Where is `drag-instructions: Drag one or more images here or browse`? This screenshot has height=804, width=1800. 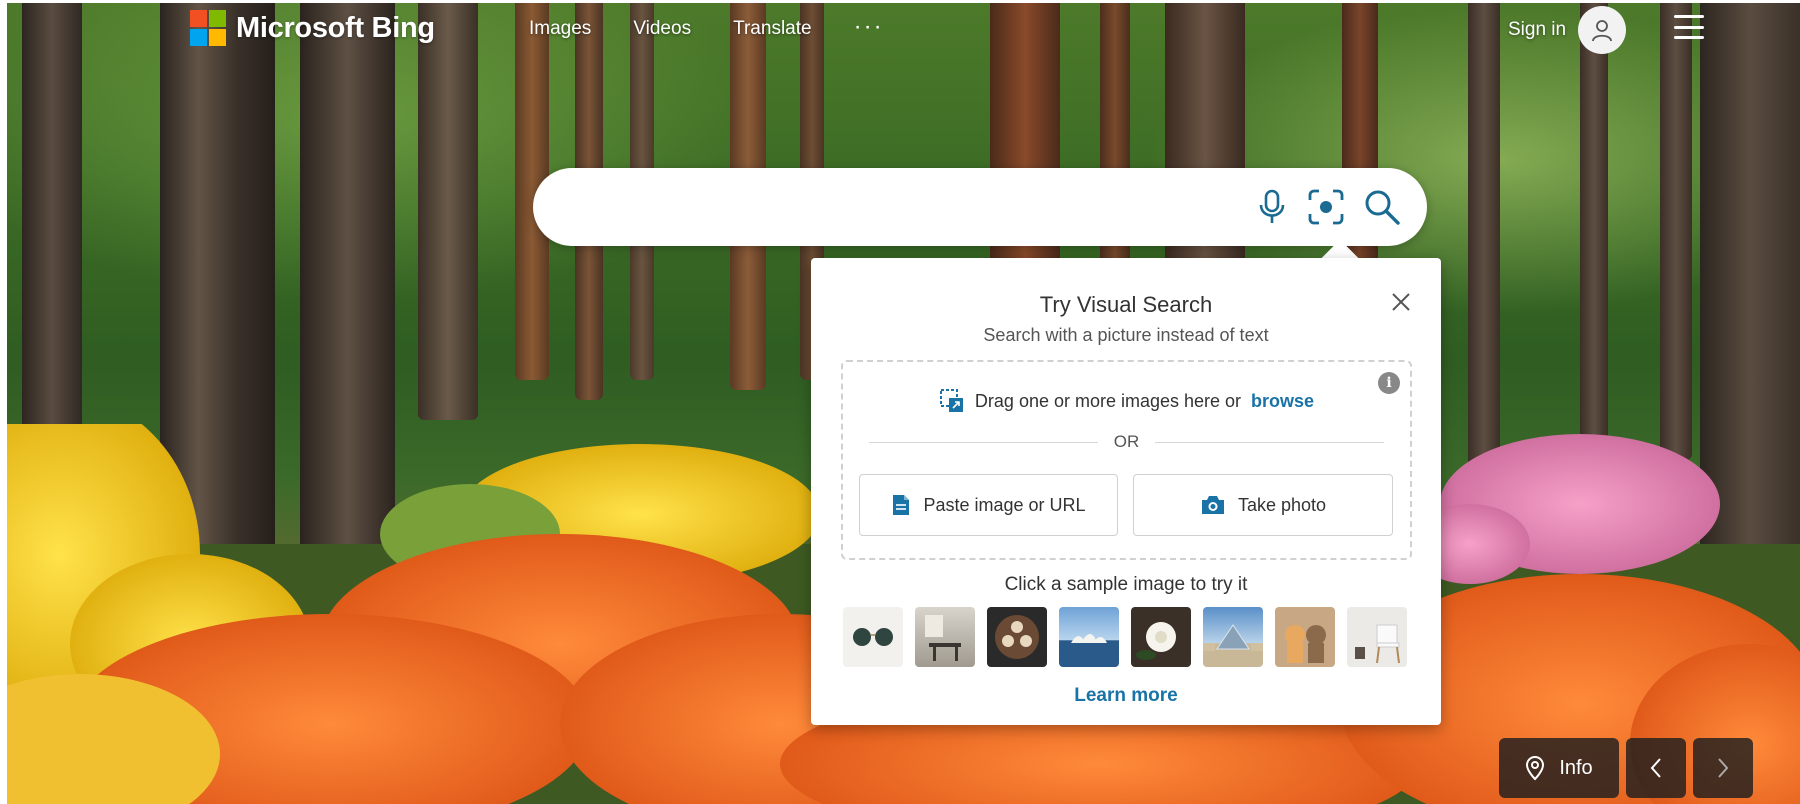
drag-instructions: Drag one or more images here or browse is located at coordinates (1126, 401).